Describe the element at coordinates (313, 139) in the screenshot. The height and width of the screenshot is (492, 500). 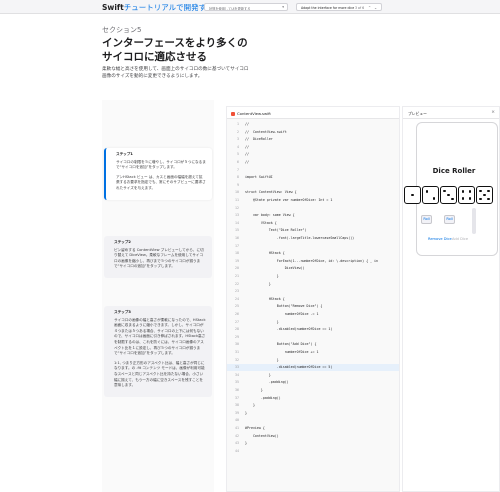
I see `code-line: 3 // DiceRoller` at that location.